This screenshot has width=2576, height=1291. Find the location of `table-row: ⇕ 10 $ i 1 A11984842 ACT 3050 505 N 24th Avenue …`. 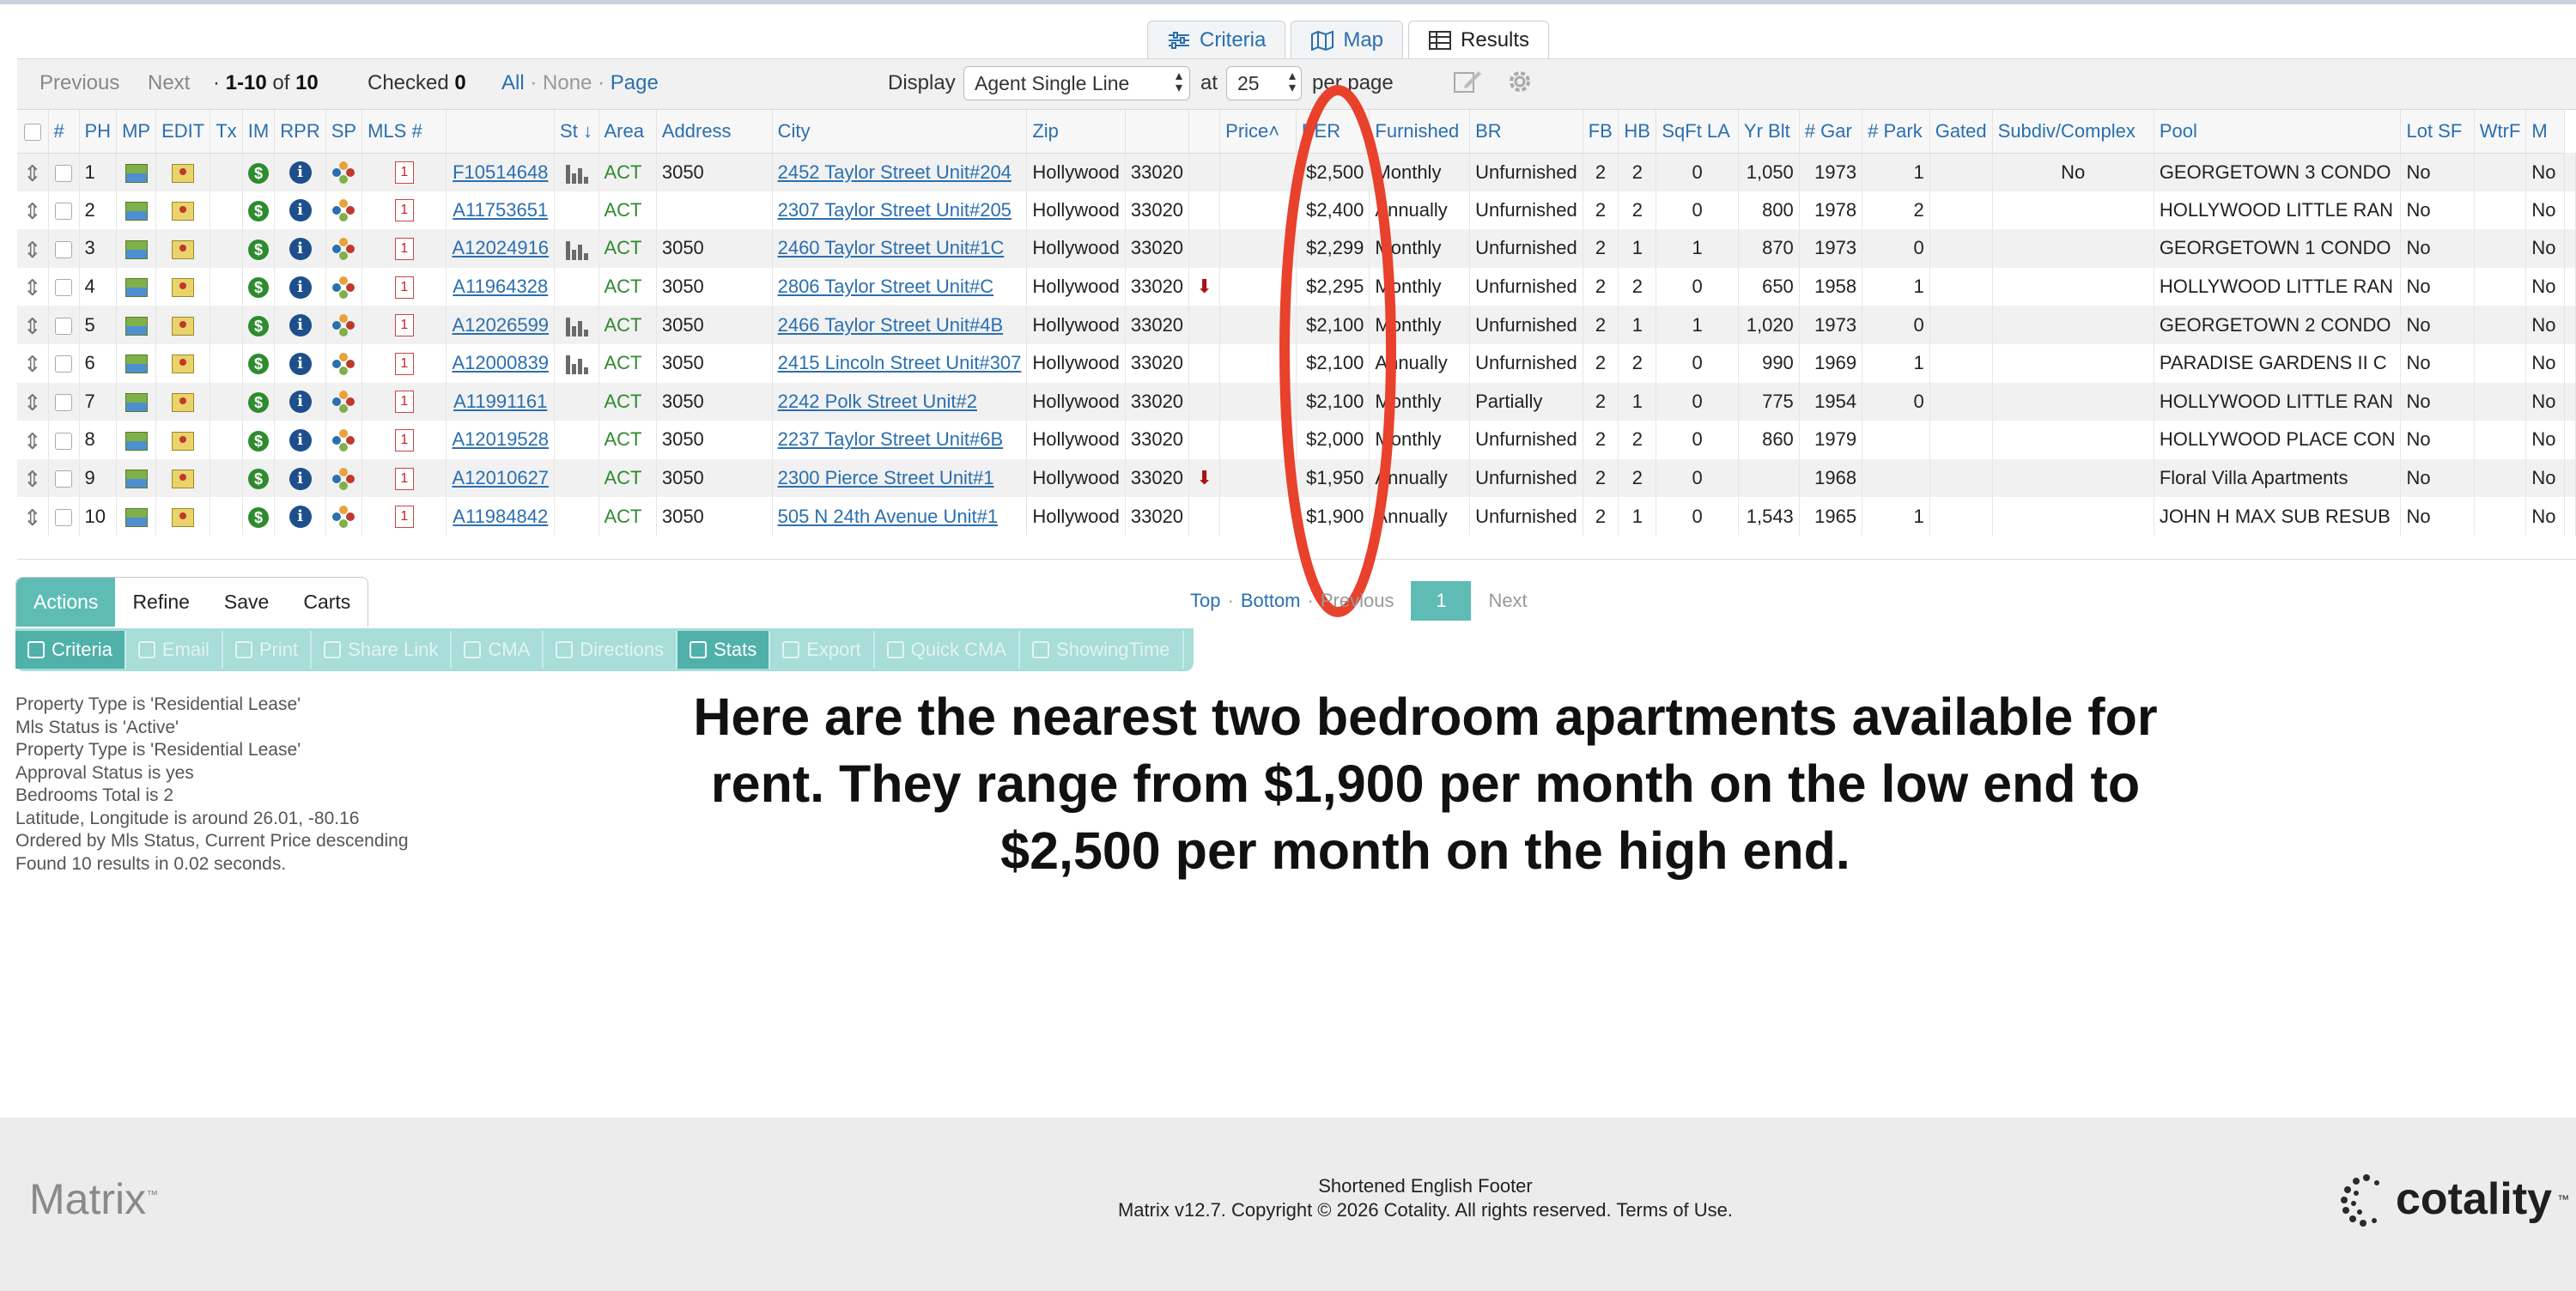

table-row: ⇕ 10 $ i 1 A11984842 ACT 3050 505 N 24th Avenue … is located at coordinates (1297, 517).